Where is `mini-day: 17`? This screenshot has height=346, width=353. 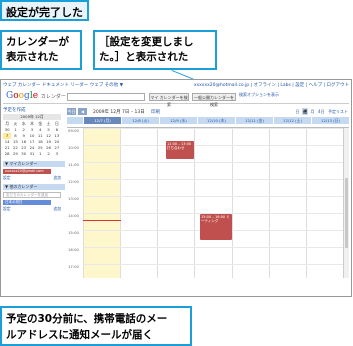 mini-day: 17 is located at coordinates (32, 142).